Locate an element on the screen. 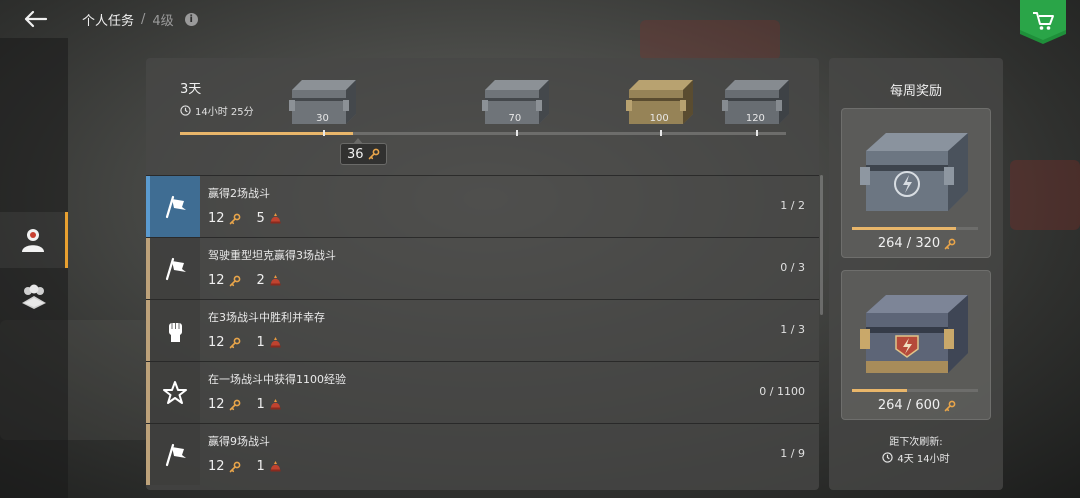 The width and height of the screenshot is (1080, 498). sidebar-item-personal is located at coordinates (34, 240).